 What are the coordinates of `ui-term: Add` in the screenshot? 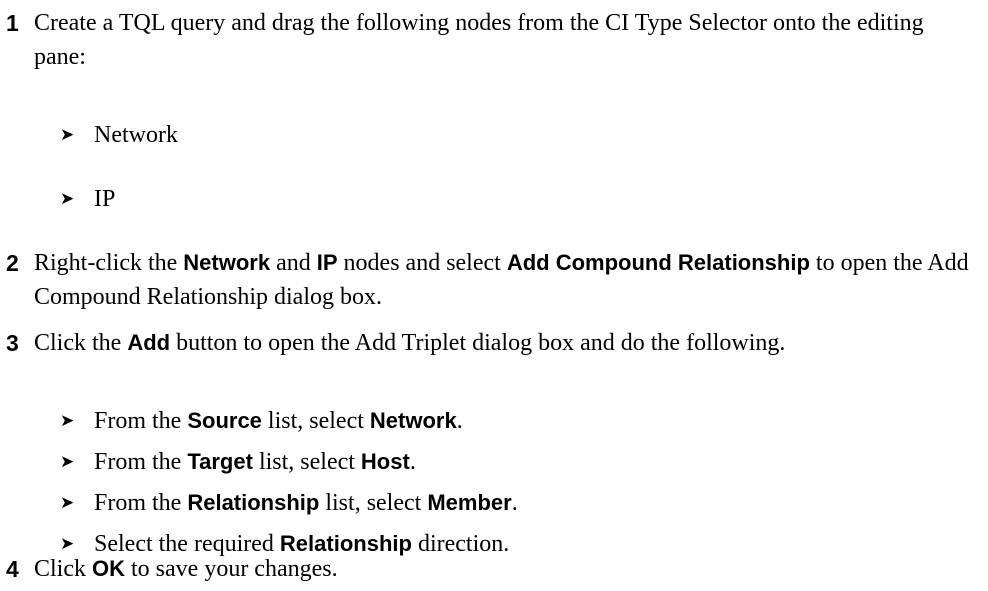 It's located at (149, 342).